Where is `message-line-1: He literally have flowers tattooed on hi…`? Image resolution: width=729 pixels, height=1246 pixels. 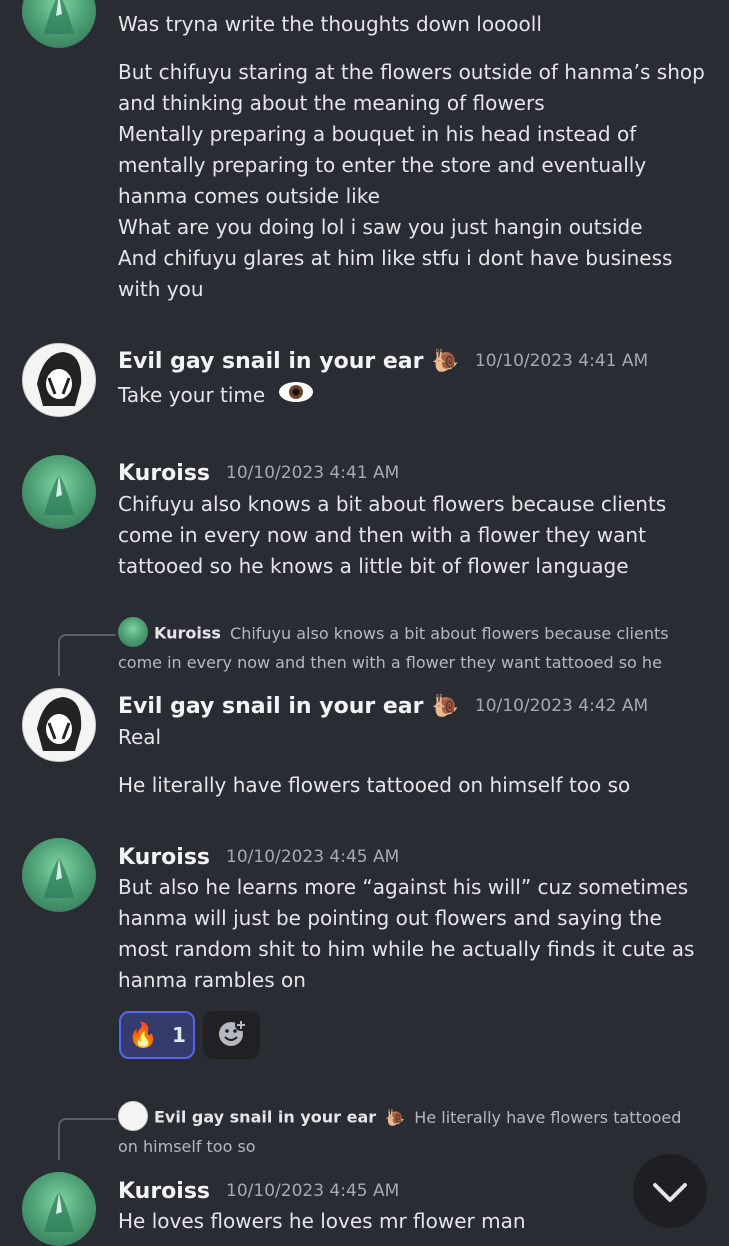
message-line-1: He literally have flowers tattooed on hi… is located at coordinates (374, 785).